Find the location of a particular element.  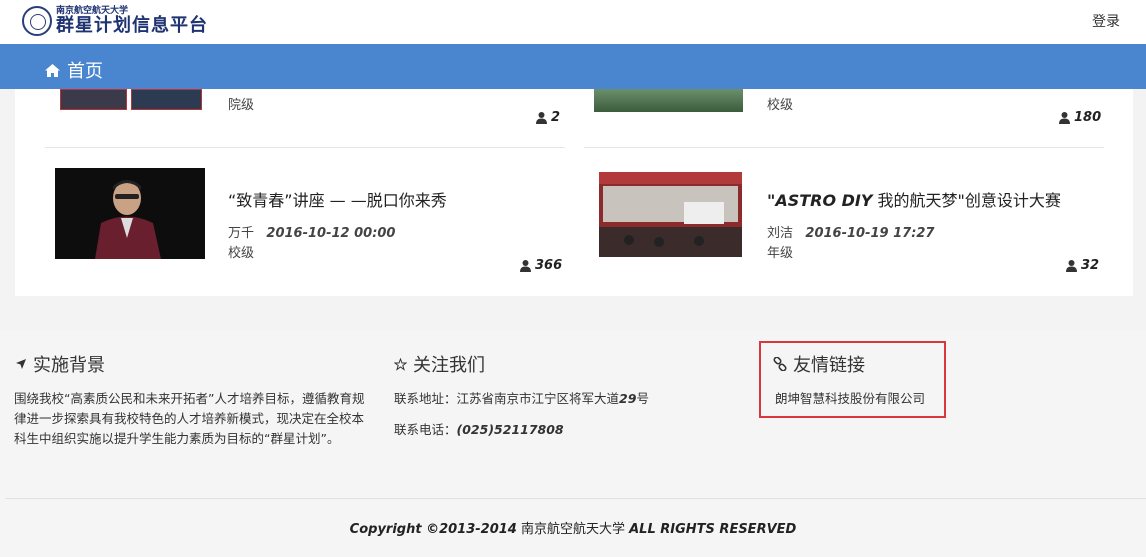

location-arrow-icon is located at coordinates (21, 364).